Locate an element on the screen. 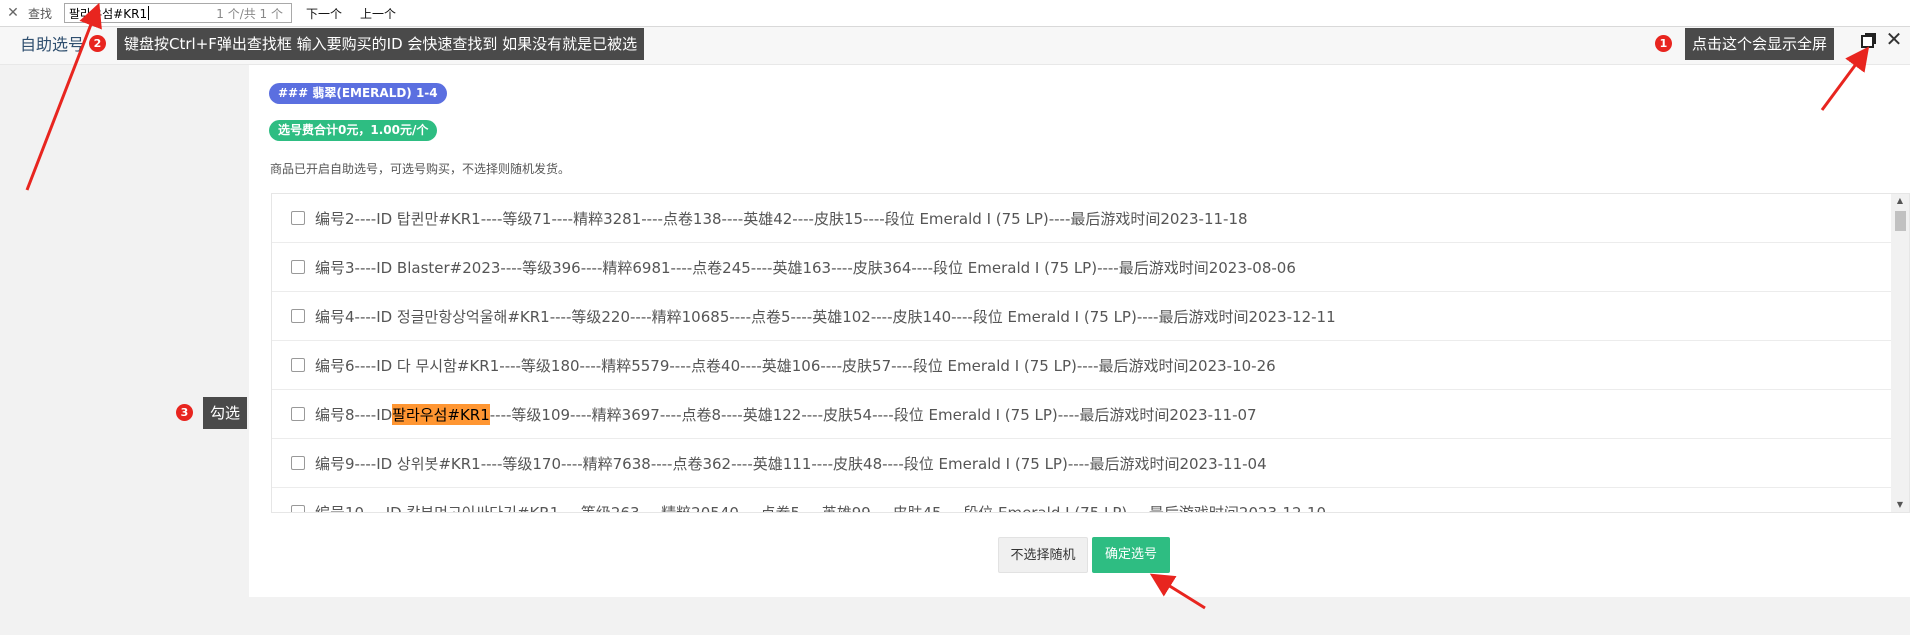 This screenshot has width=1910, height=635. scroll-up-icon: ▲ is located at coordinates (1900, 201).